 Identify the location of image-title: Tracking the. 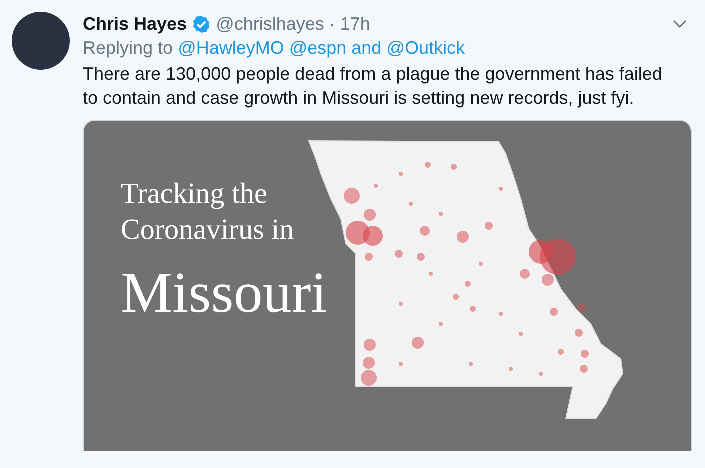
(194, 194).